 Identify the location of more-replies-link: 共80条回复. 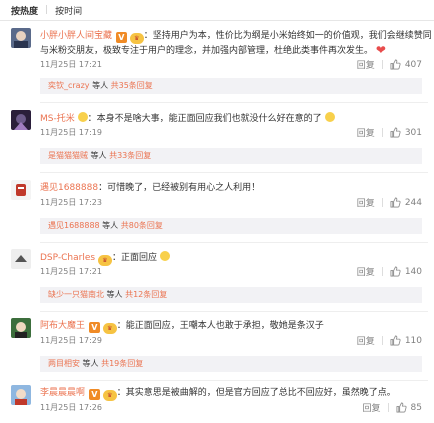
(142, 225).